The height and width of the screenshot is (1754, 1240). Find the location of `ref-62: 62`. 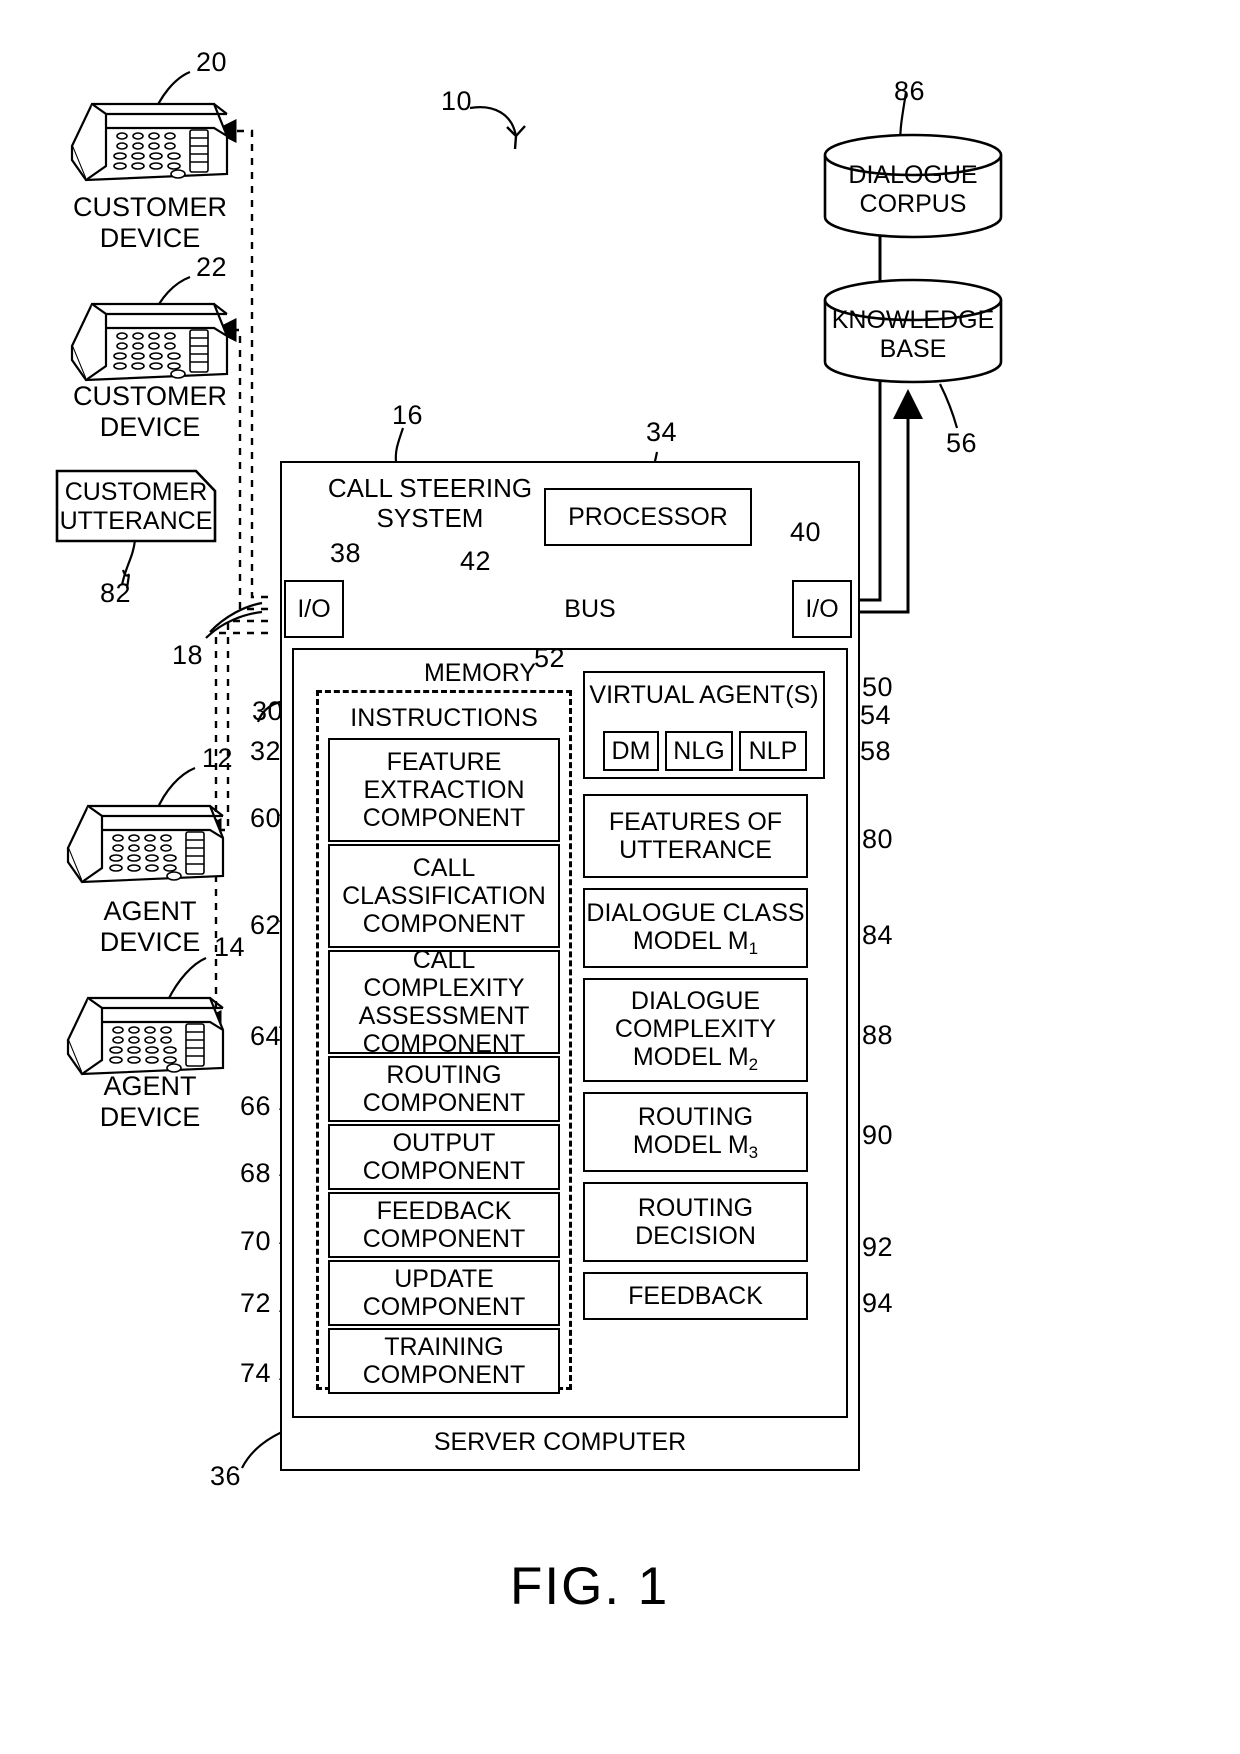

ref-62: 62 is located at coordinates (266, 925).